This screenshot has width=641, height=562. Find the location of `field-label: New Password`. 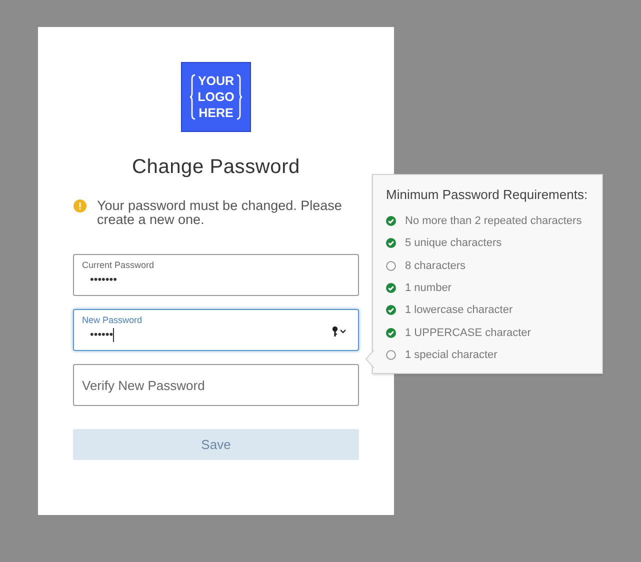

field-label: New Password is located at coordinates (113, 320).